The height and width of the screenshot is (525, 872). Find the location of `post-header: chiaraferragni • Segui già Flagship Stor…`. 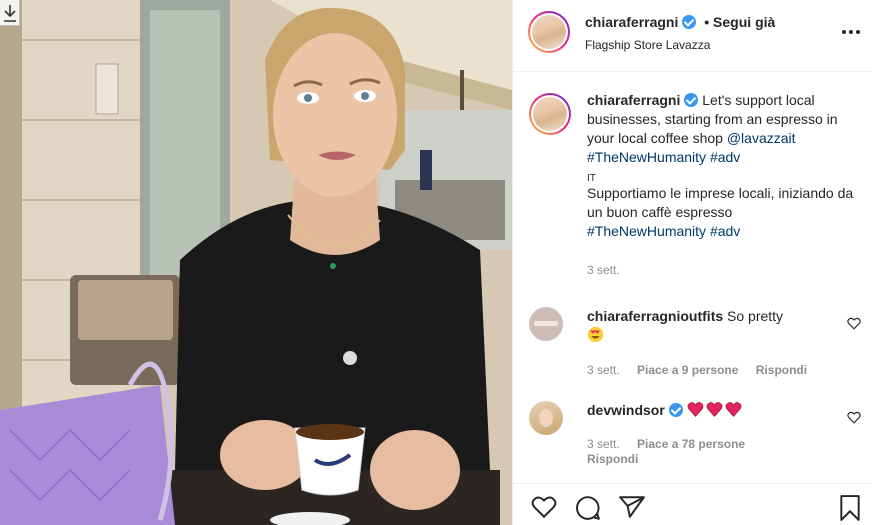

post-header: chiaraferragni • Segui già Flagship Stor… is located at coordinates (692, 36).